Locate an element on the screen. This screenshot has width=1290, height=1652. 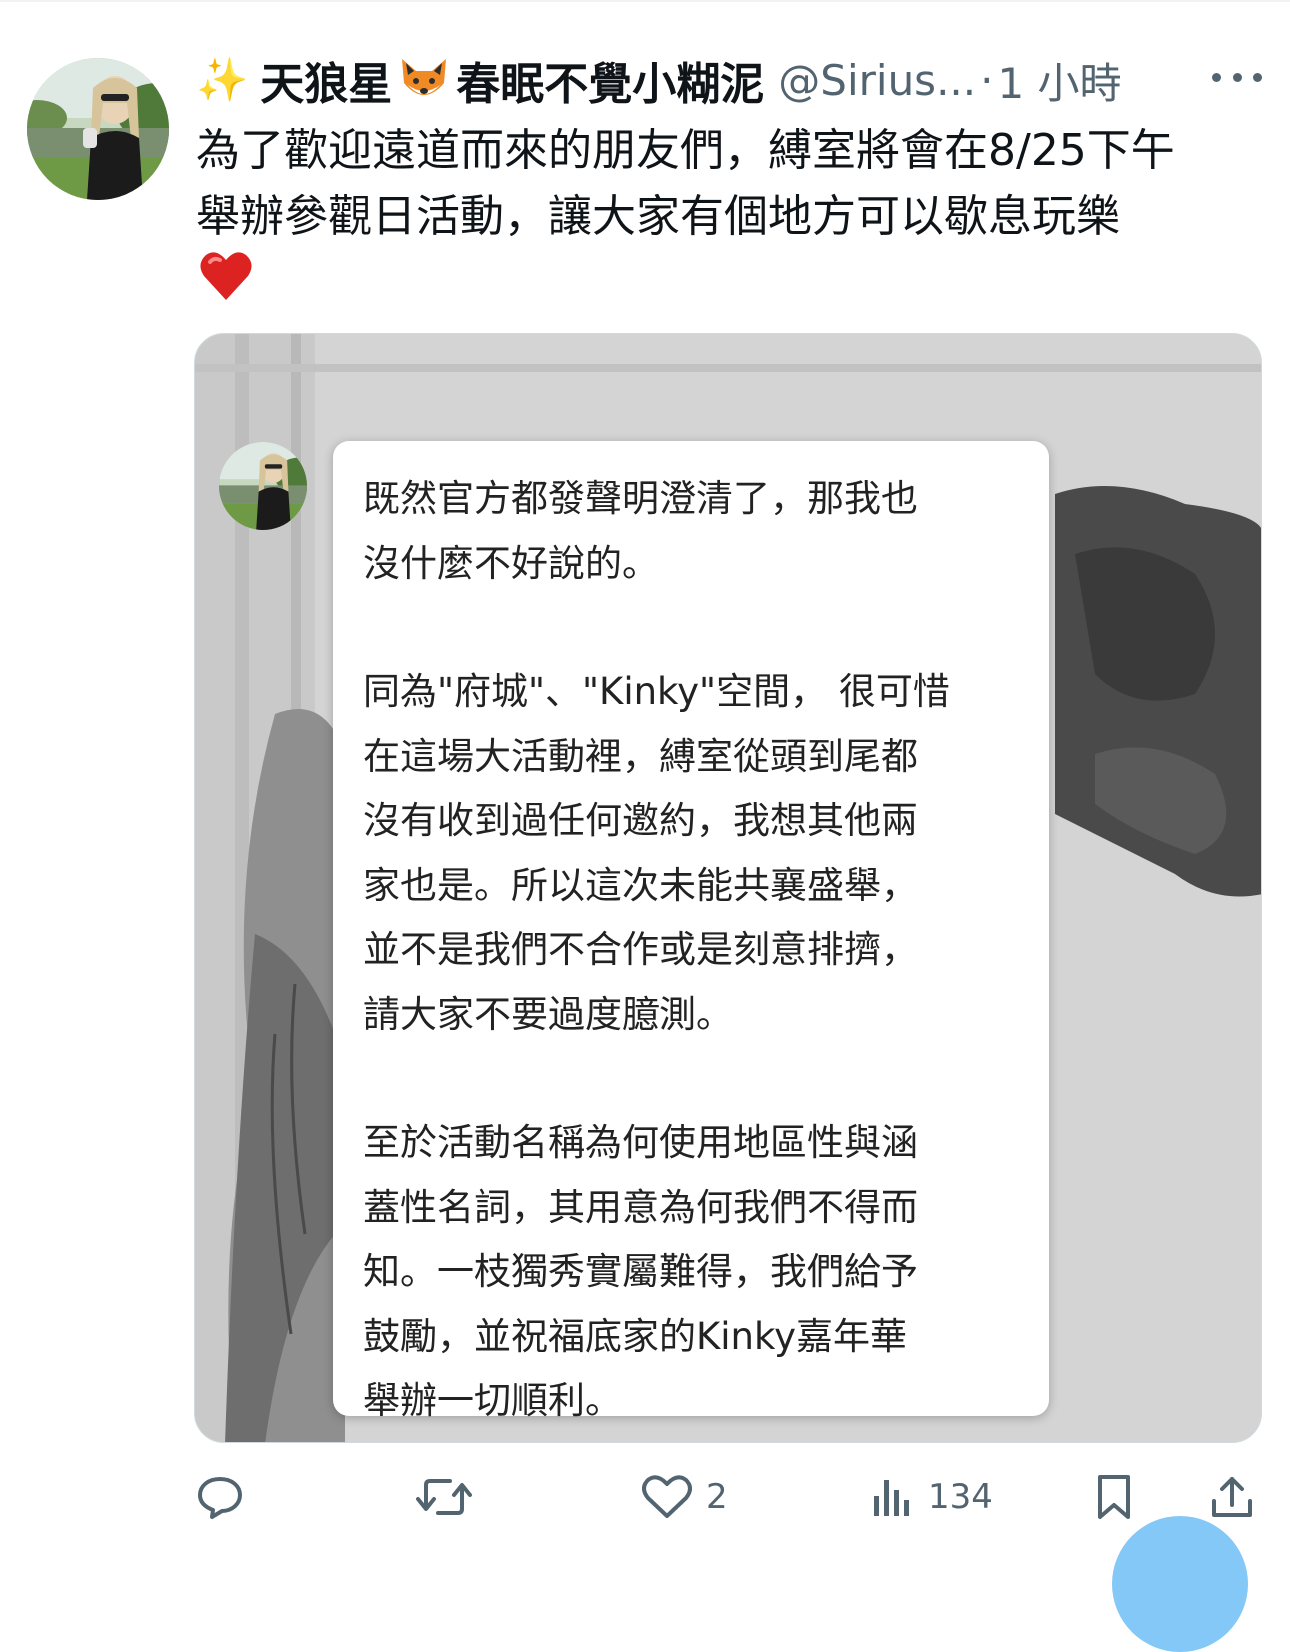
share-icon is located at coordinates (1232, 1497).